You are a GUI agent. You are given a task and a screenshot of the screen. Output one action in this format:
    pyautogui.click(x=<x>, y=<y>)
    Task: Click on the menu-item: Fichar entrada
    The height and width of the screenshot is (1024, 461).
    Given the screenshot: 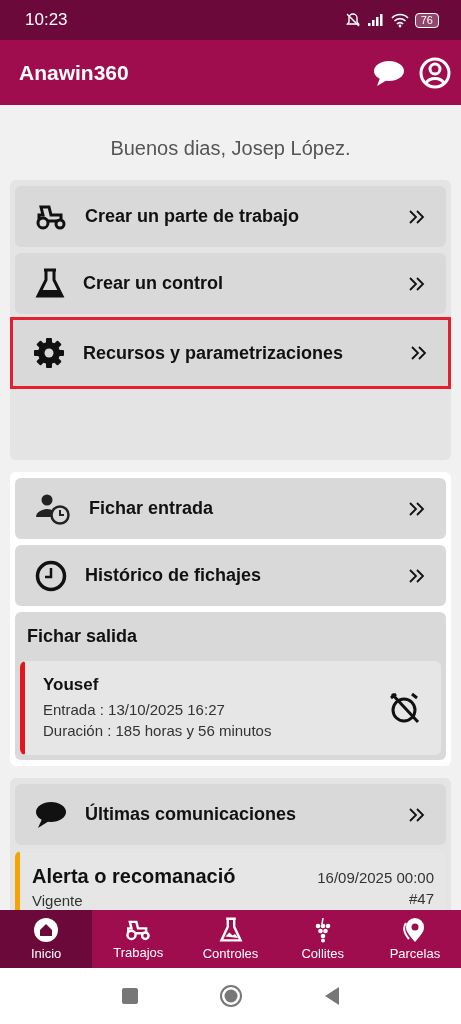 What is the action you would take?
    pyautogui.click(x=230, y=508)
    